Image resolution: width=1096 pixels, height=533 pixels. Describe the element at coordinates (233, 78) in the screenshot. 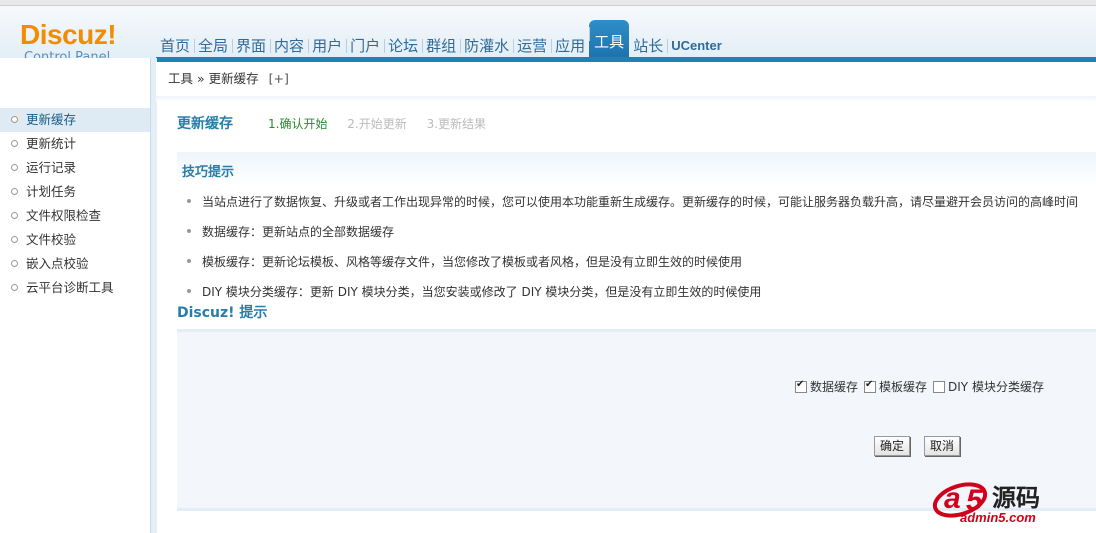

I see `breadcrumb-current: 更新缓存` at that location.